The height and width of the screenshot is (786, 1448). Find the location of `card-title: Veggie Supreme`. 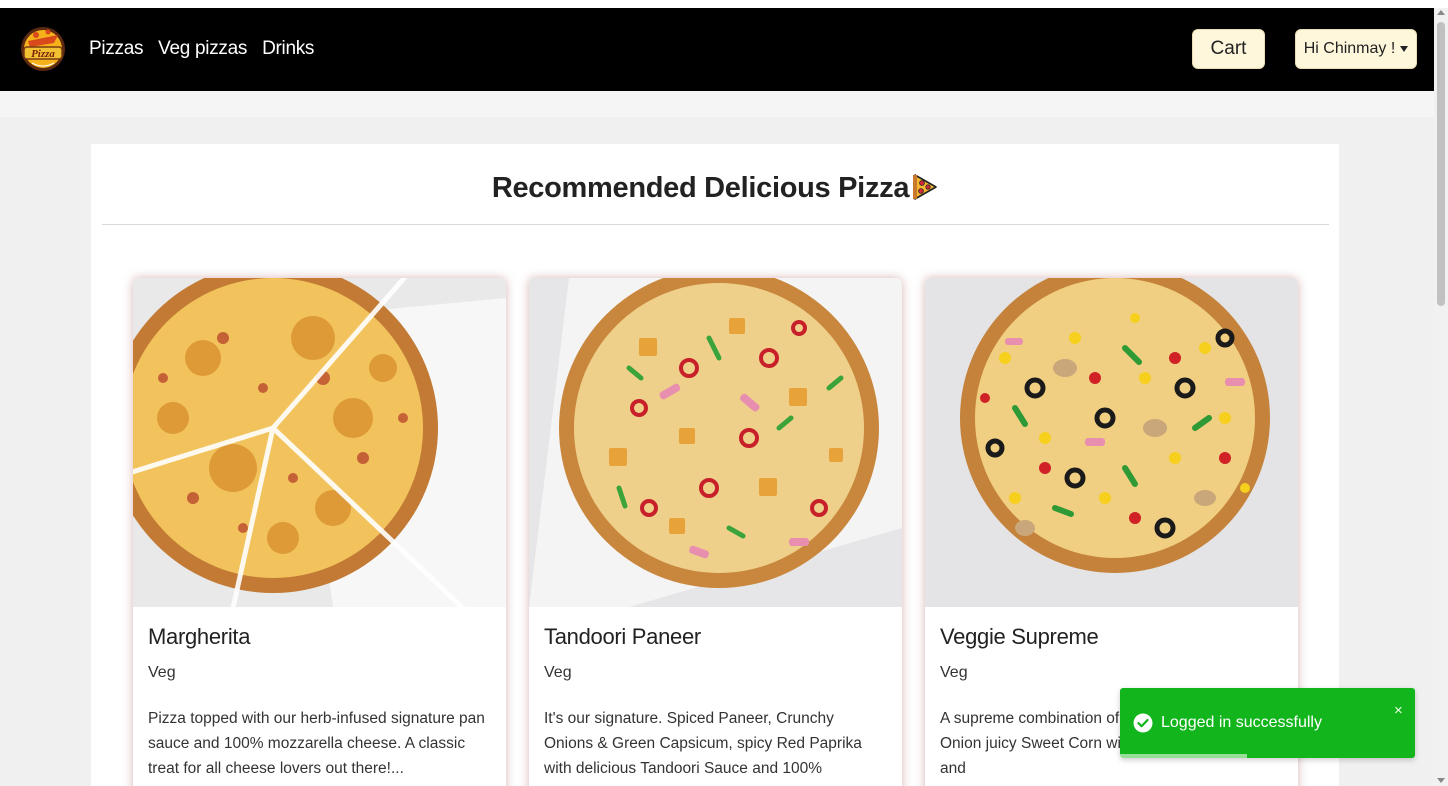

card-title: Veggie Supreme is located at coordinates (1019, 636).